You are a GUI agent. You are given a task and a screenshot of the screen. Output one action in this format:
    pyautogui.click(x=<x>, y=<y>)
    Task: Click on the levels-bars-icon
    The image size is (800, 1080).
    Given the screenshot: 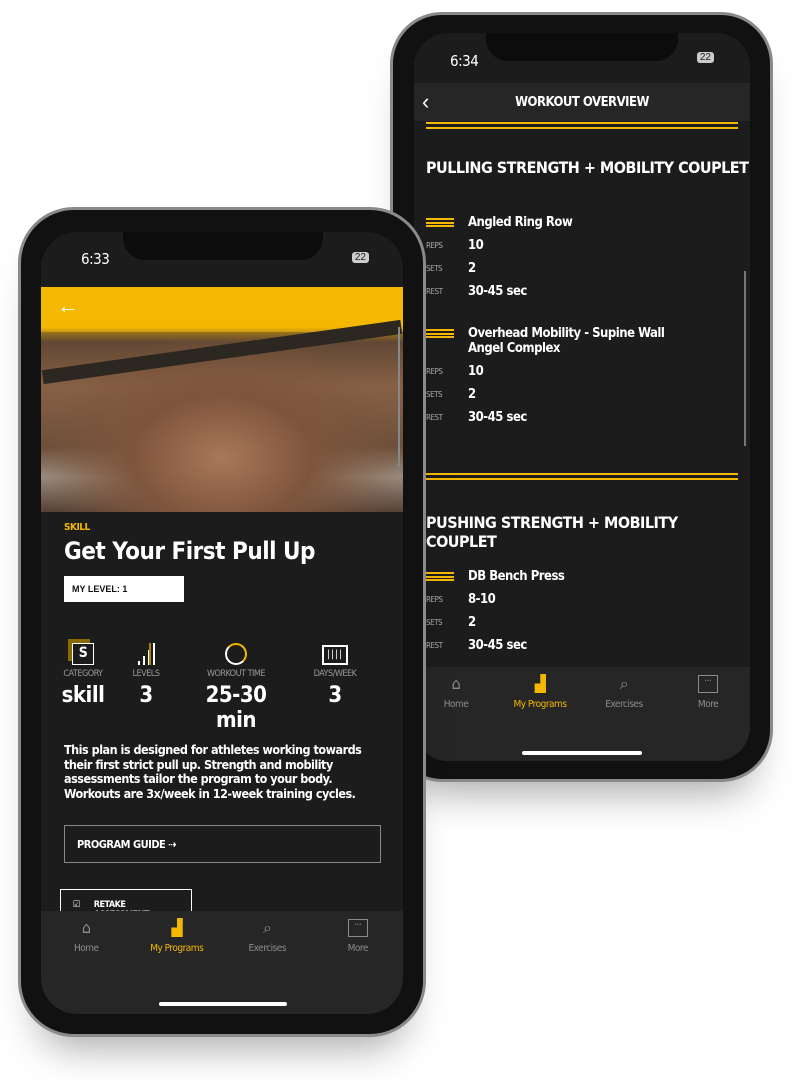 What is the action you would take?
    pyautogui.click(x=146, y=651)
    